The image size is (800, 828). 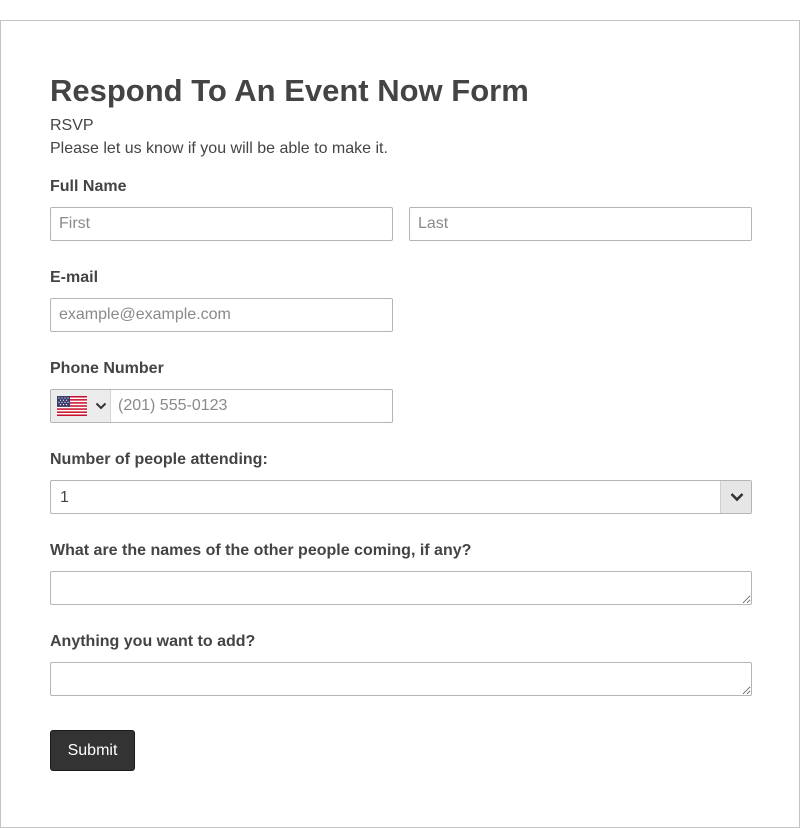 What do you see at coordinates (159, 459) in the screenshot?
I see `attendees-label: Number of people attending:` at bounding box center [159, 459].